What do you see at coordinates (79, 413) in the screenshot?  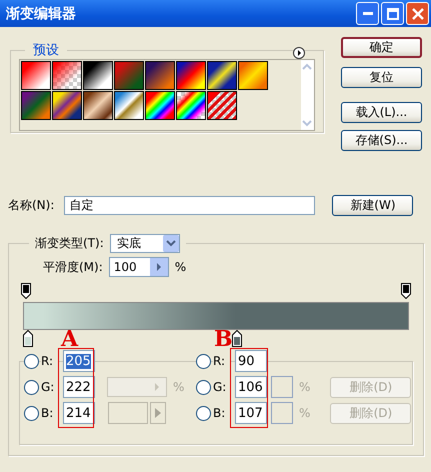 I see `channel-field: 214` at bounding box center [79, 413].